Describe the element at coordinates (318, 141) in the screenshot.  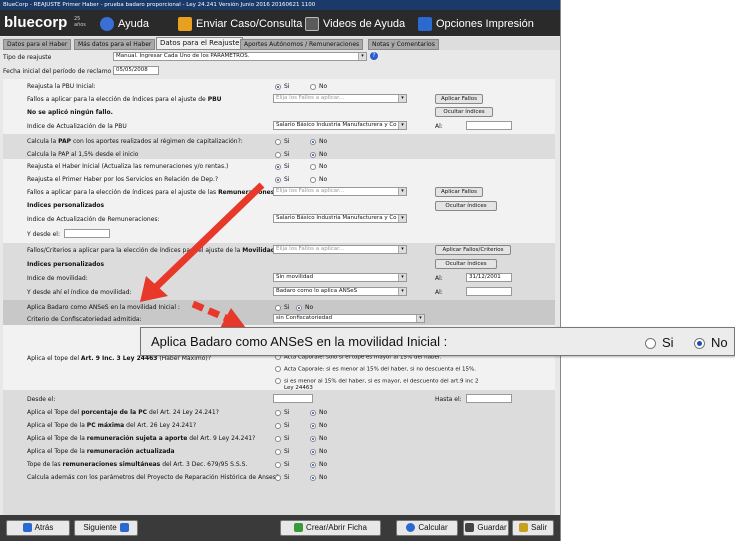
I see `pap-no: No` at that location.